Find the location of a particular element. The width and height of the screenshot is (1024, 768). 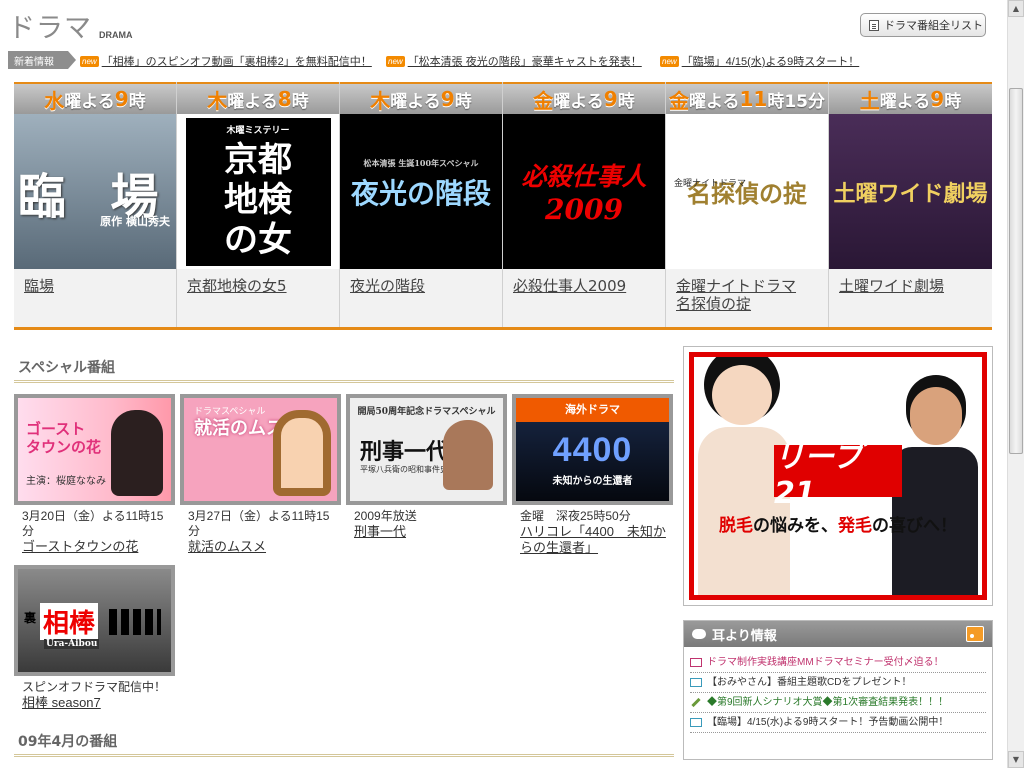

timeslot-header: 金曜よる 11 時15分 is located at coordinates (747, 98).